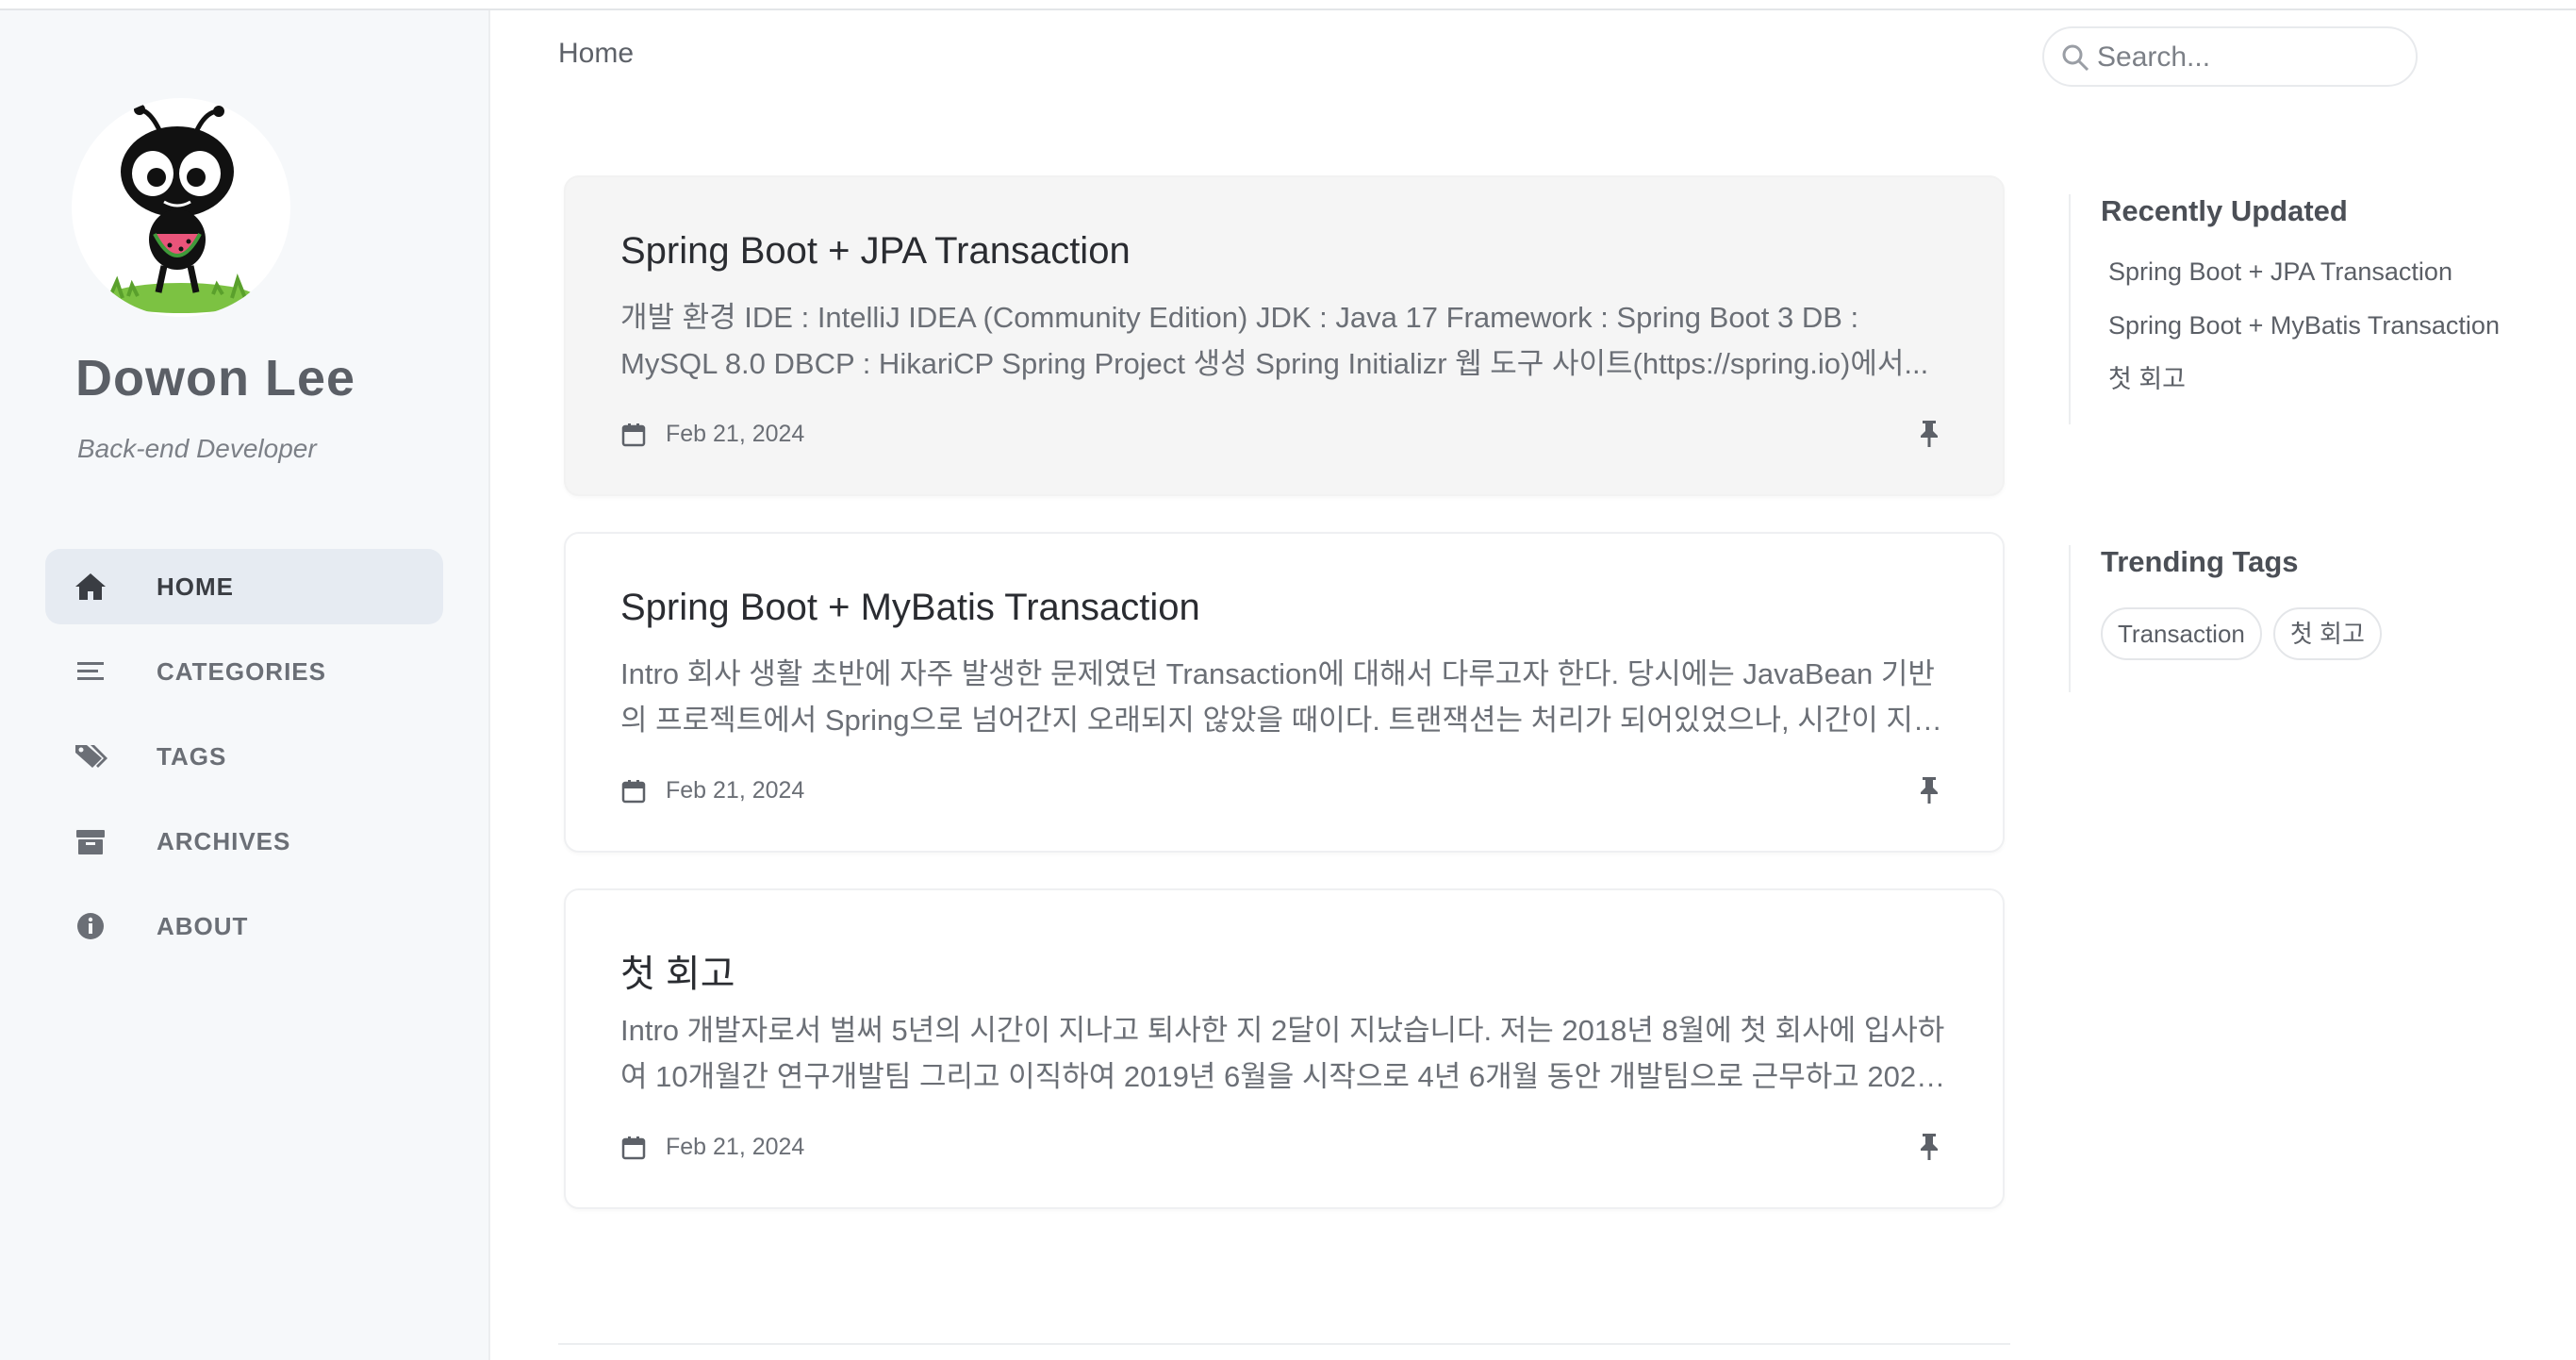  I want to click on recent-item: Spring Boot + JPA Transaction, so click(2300, 272).